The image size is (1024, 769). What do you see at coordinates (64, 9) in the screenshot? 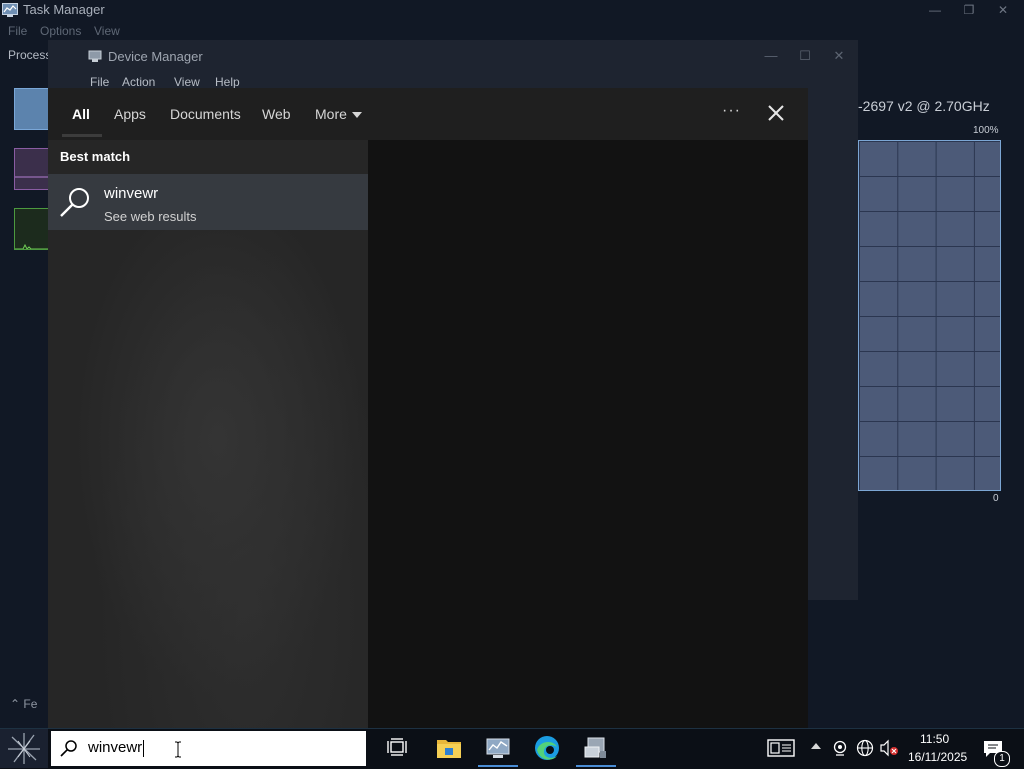
I see `task-manager-title: Task Manager` at bounding box center [64, 9].